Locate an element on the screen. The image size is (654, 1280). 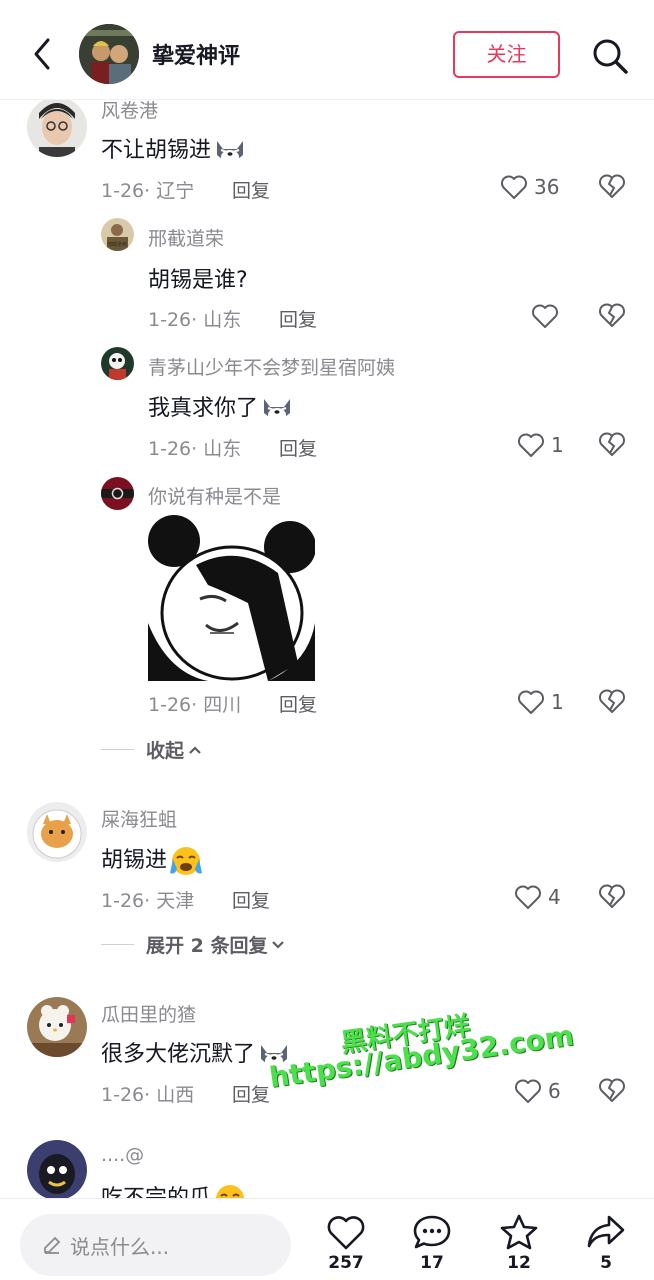
top-bar: 挚爱神评 关注 is located at coordinates (327, 50).